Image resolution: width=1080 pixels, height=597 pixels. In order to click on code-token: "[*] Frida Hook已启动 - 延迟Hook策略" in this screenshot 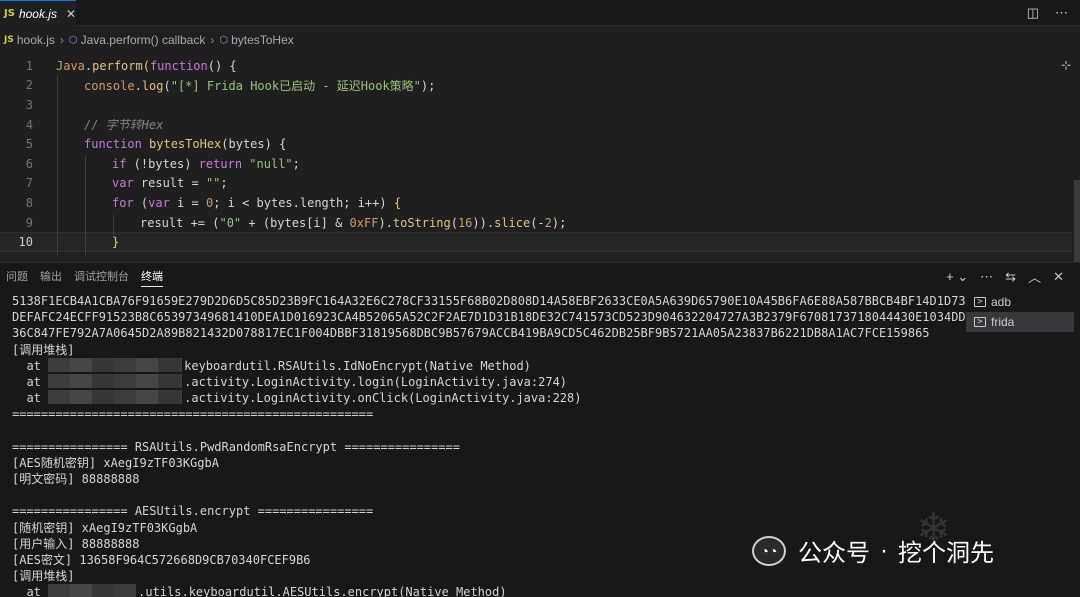, I will do `click(295, 85)`.